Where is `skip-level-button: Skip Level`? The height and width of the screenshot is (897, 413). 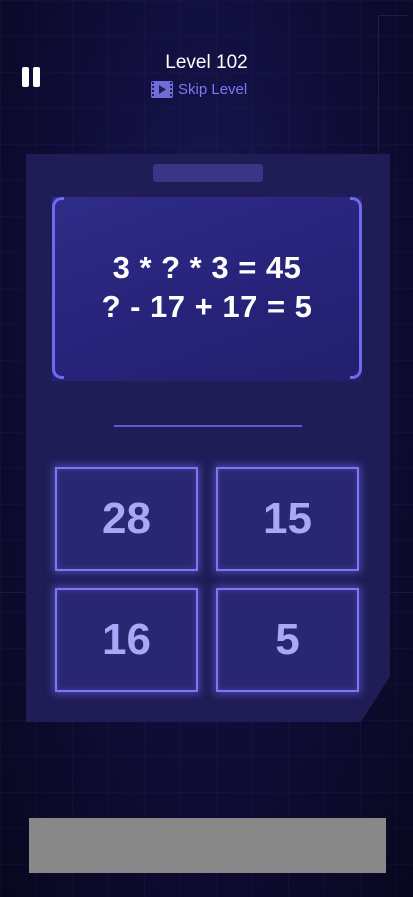
skip-level-button: Skip Level is located at coordinates (199, 89).